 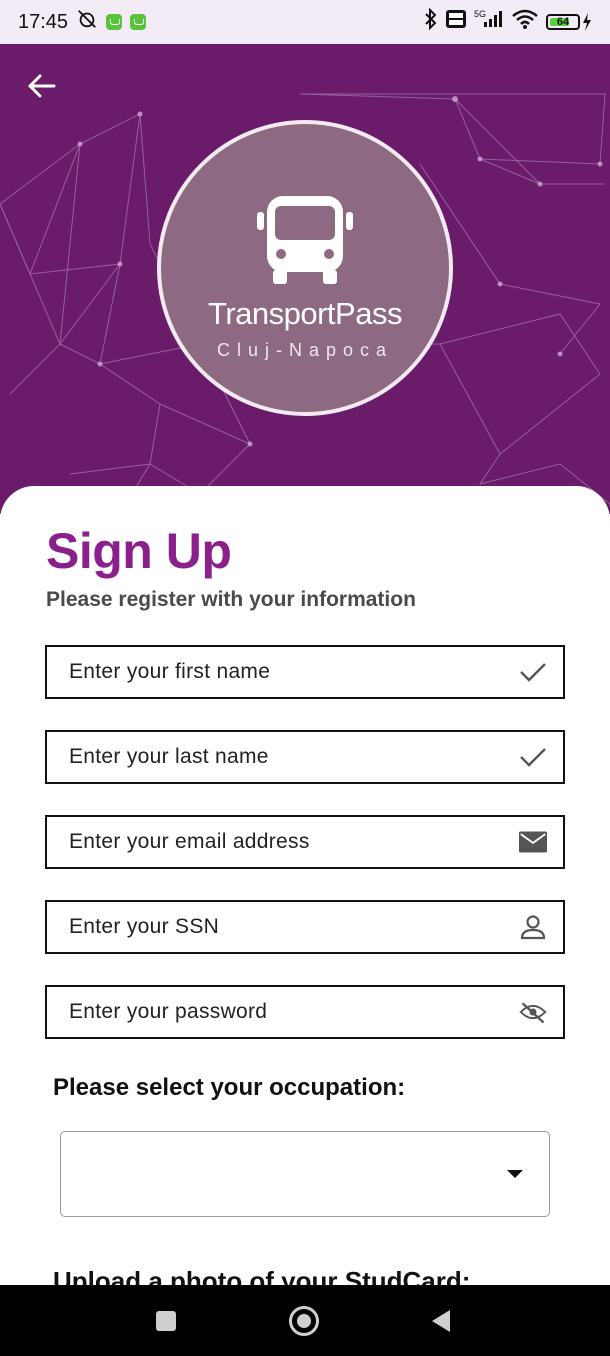 I want to click on status-time: 17:45, so click(x=43, y=21).